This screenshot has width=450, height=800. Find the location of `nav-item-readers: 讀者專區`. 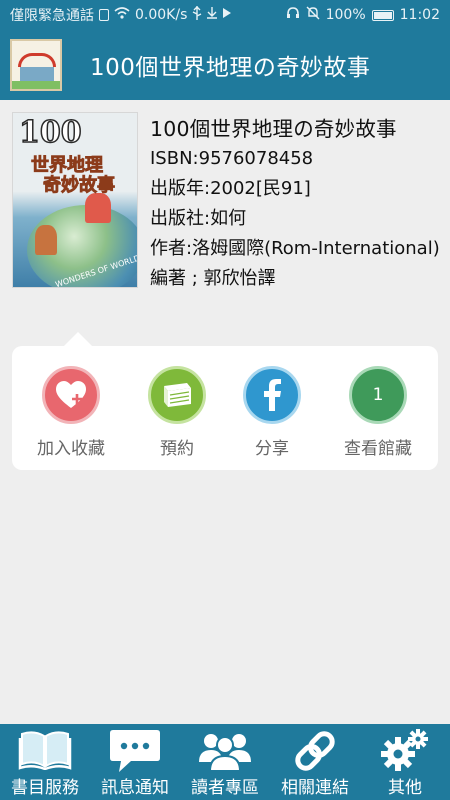

nav-item-readers: 讀者專區 is located at coordinates (225, 762).